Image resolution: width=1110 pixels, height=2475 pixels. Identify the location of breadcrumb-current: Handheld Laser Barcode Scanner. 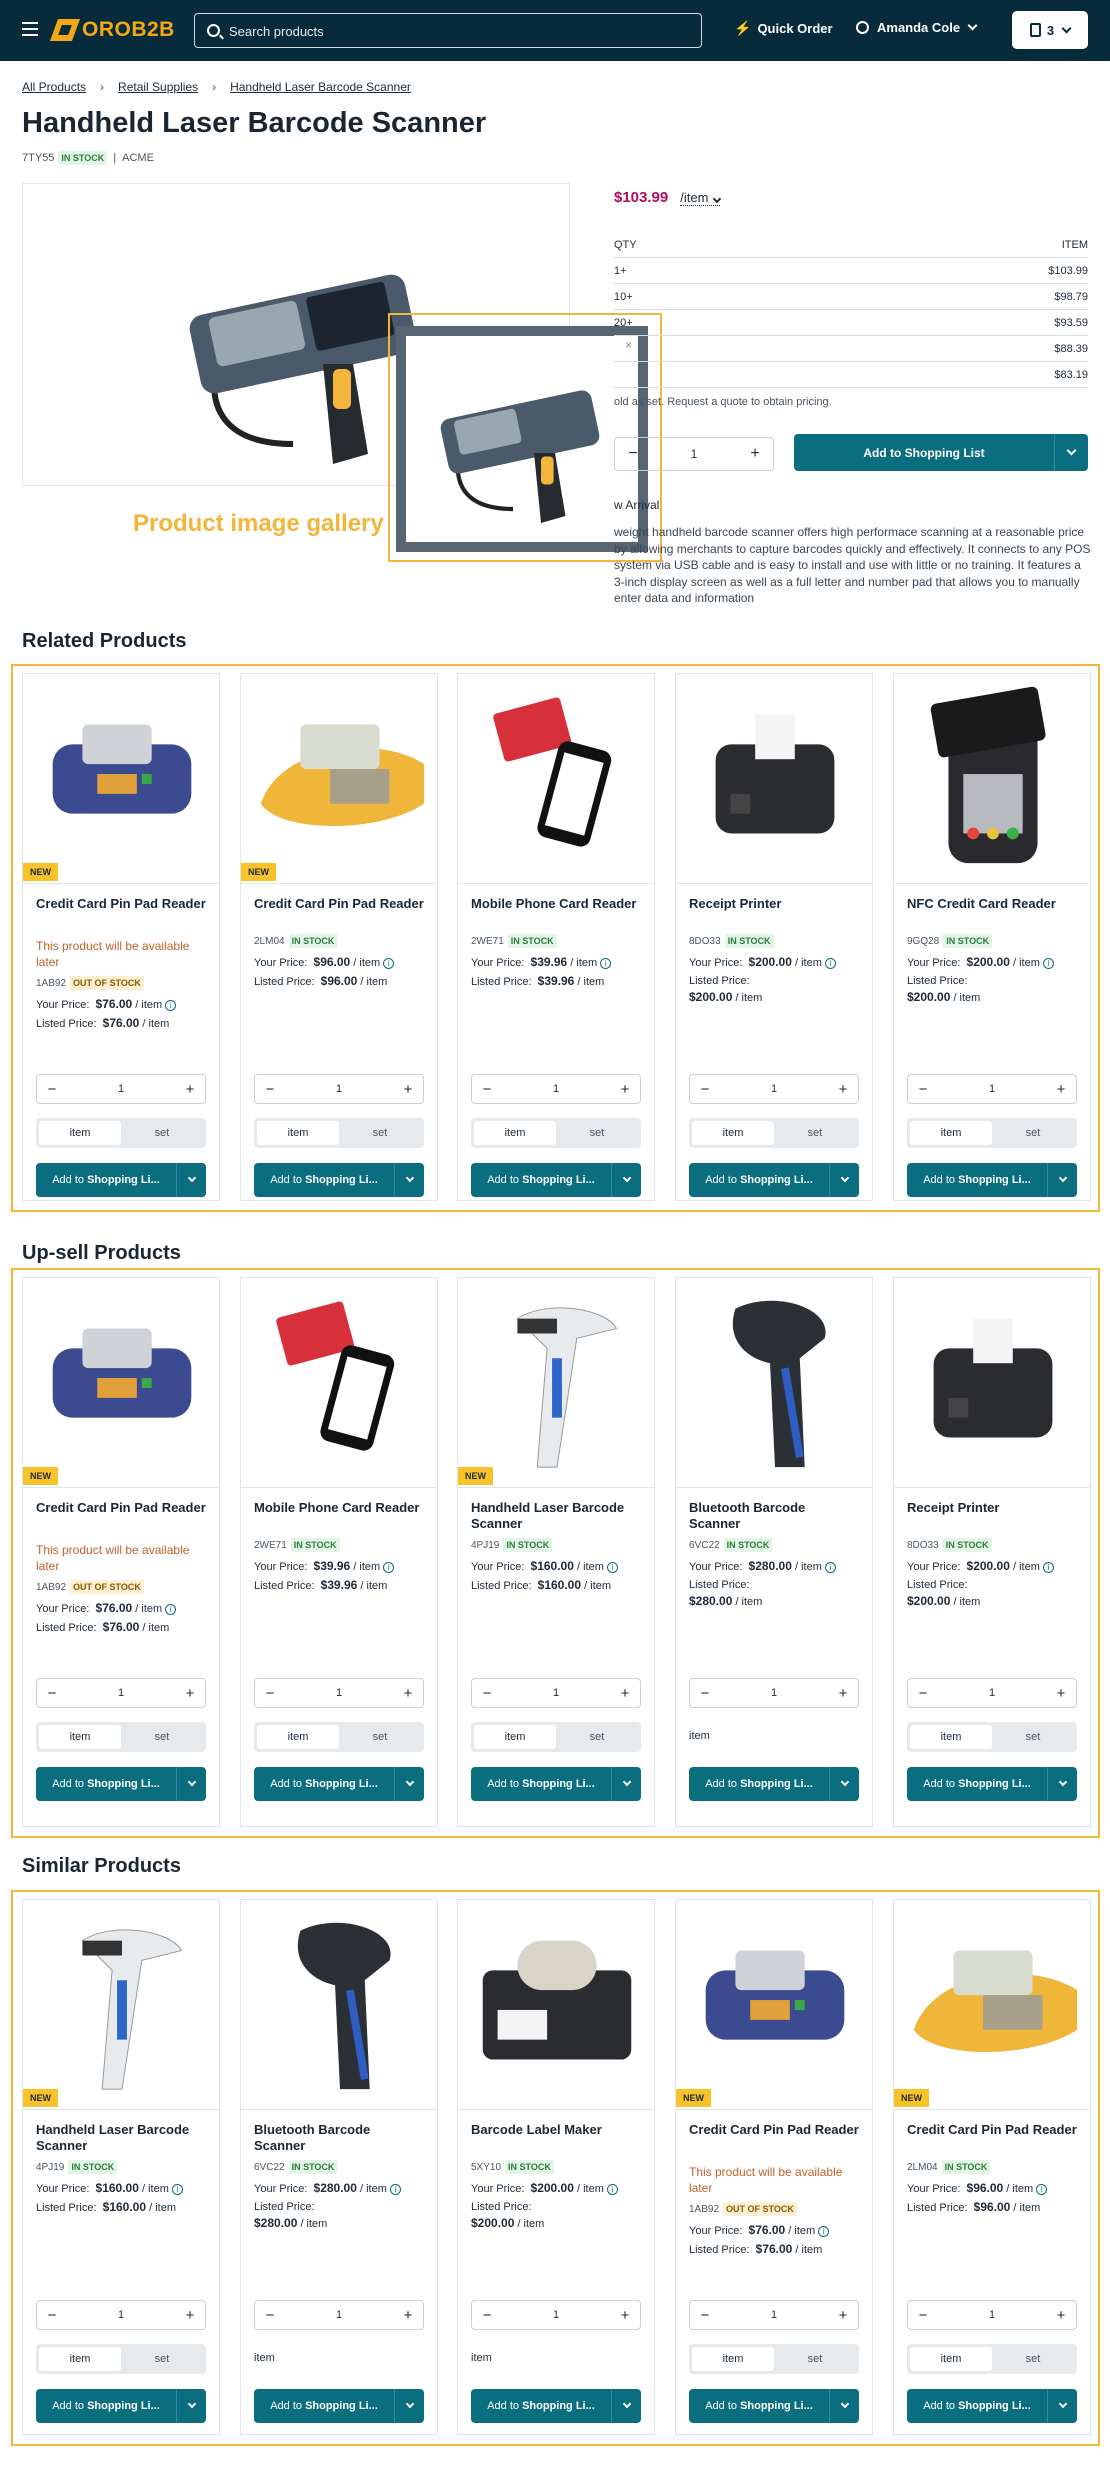
(320, 87).